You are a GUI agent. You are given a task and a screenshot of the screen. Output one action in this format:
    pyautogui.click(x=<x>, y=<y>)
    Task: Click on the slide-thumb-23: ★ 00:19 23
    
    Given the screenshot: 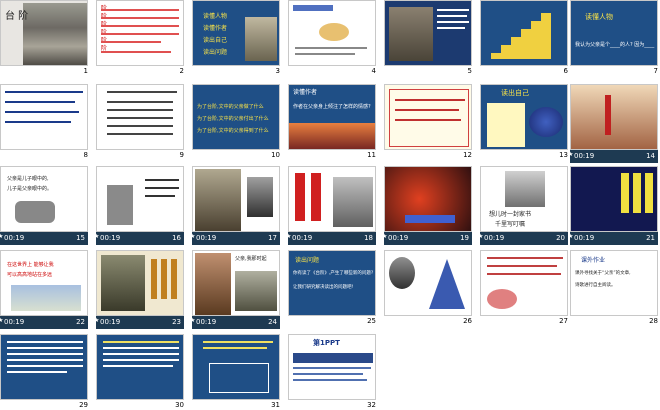 What is the action you would take?
    pyautogui.click(x=139, y=290)
    